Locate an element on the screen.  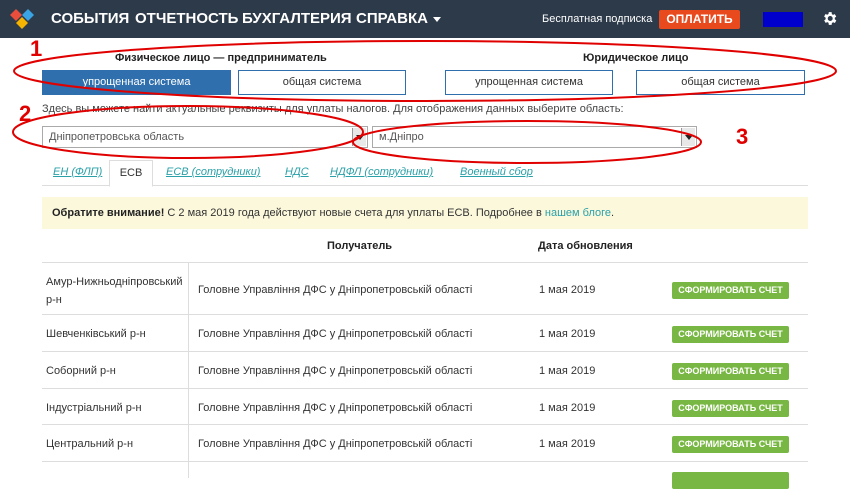
district-cell: Центральний р-н is located at coordinates (90, 444).